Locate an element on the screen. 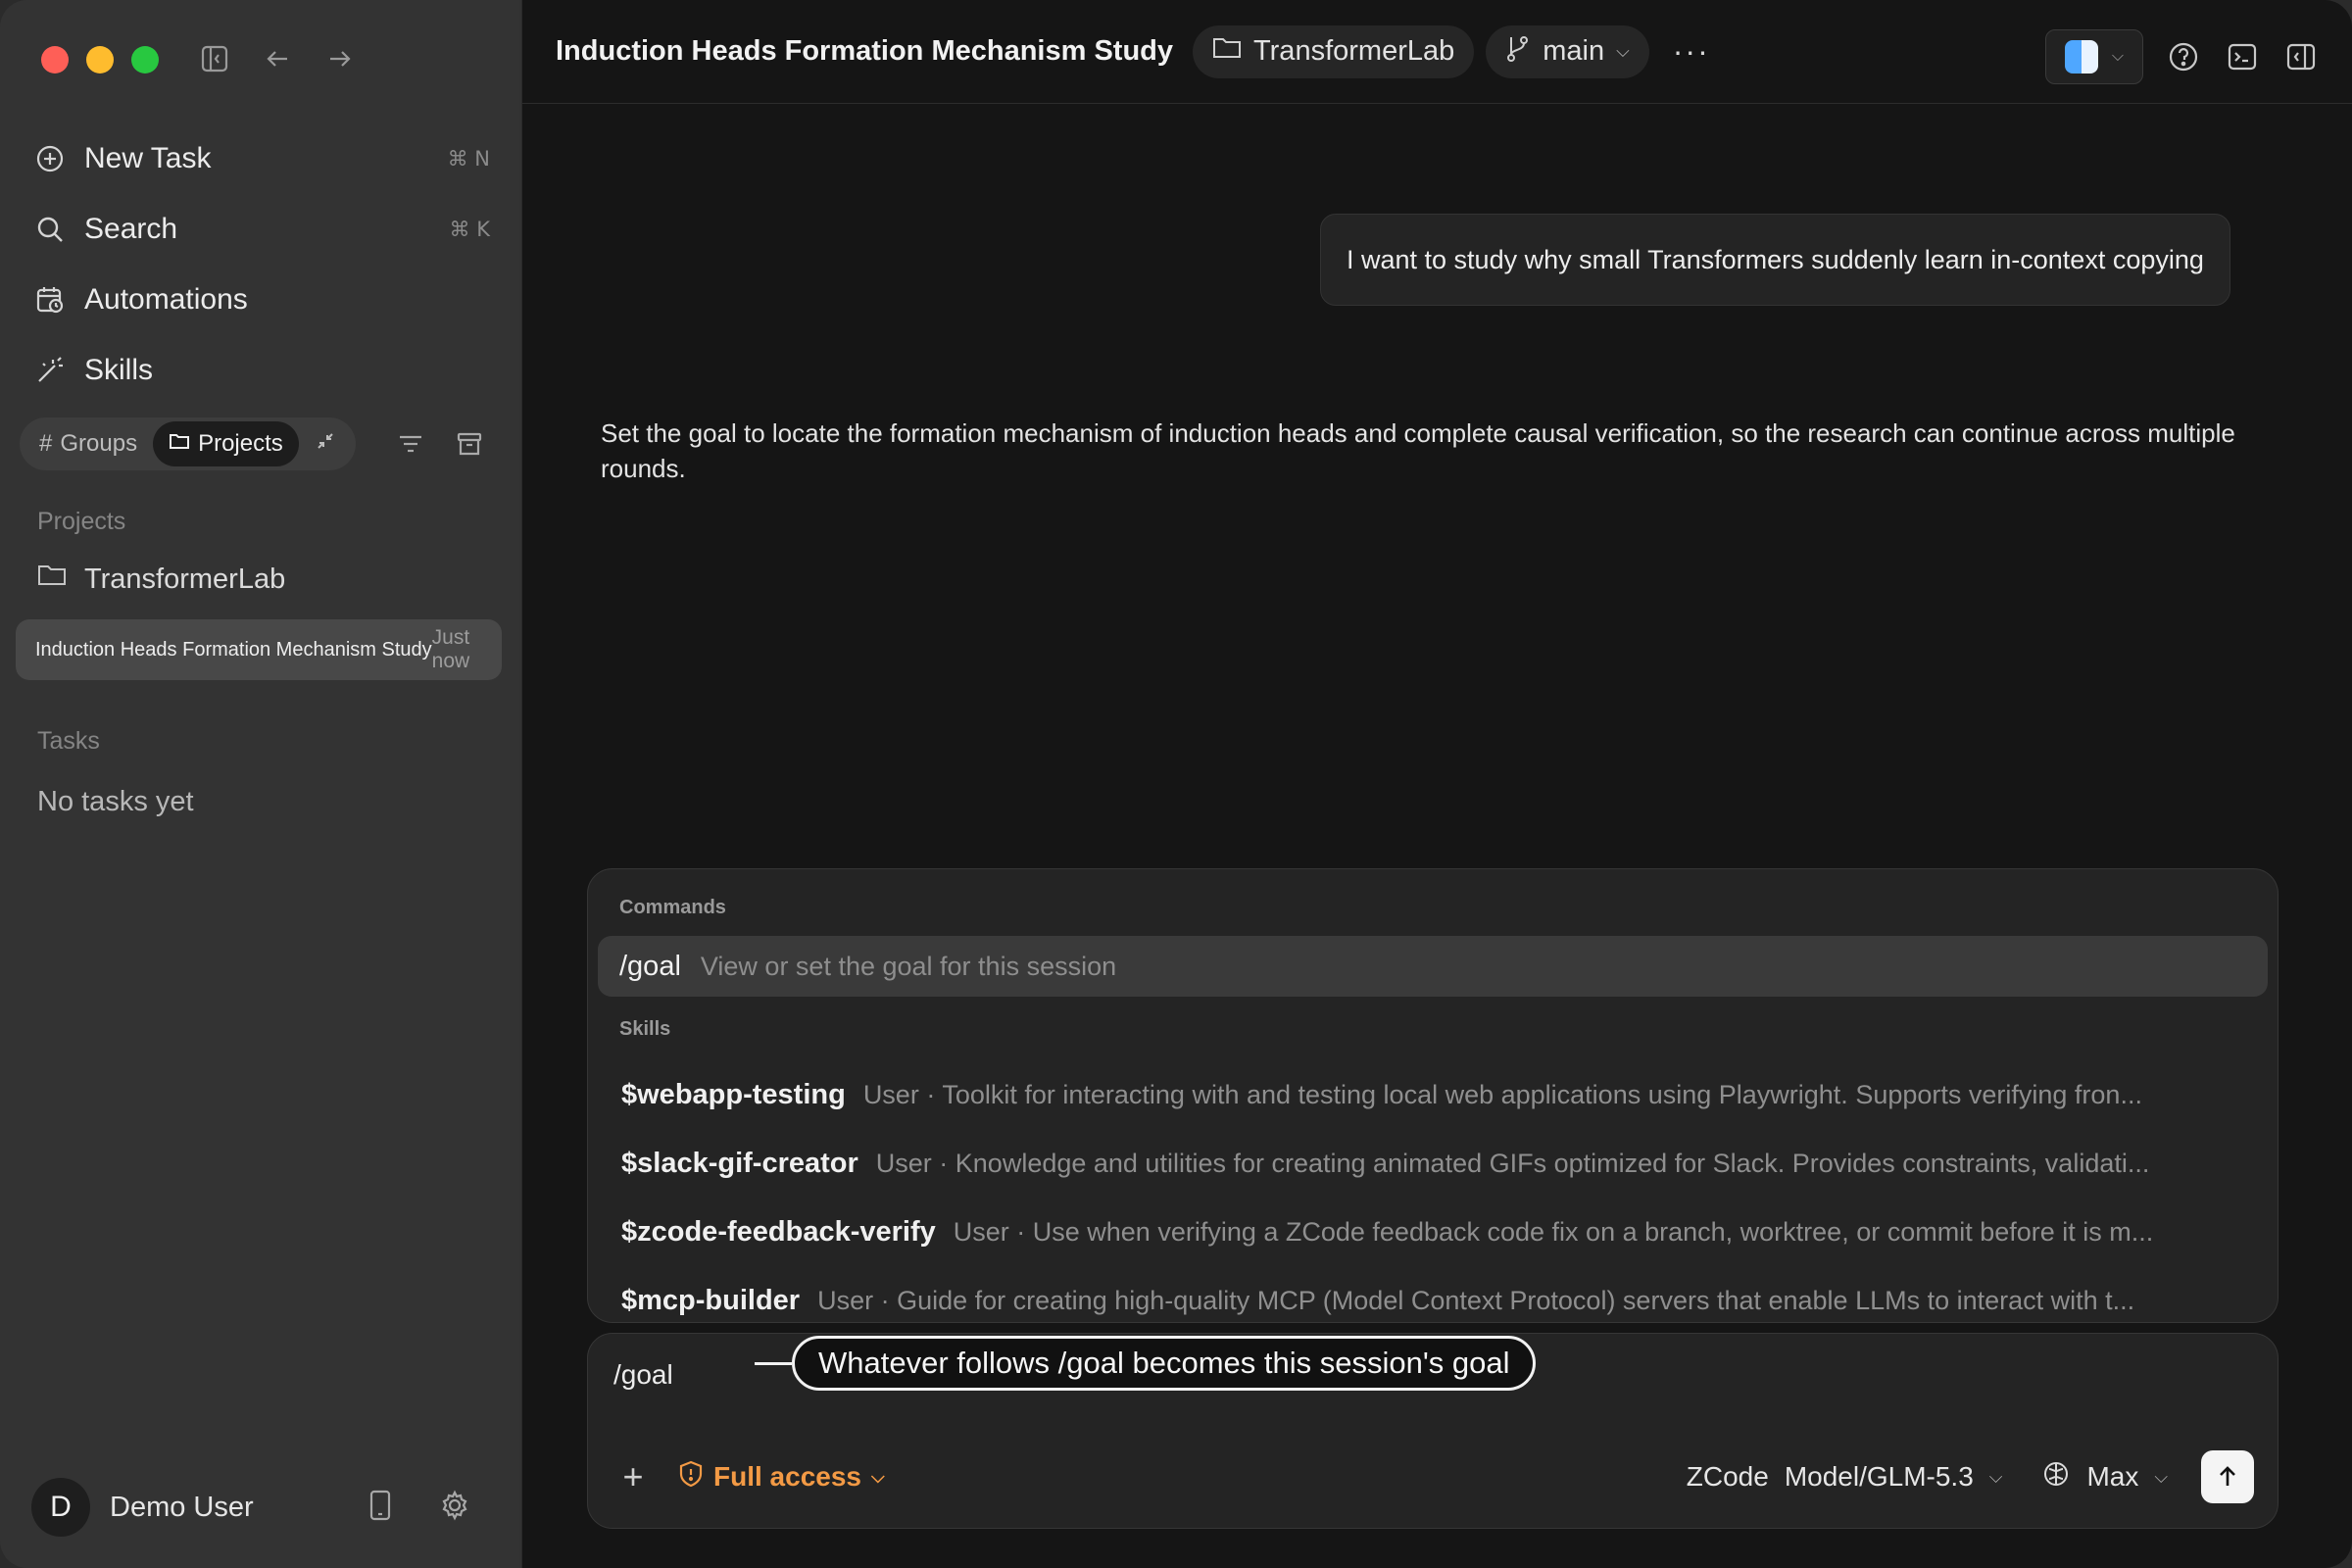  skill-name: $mcp-builder is located at coordinates (711, 1300).